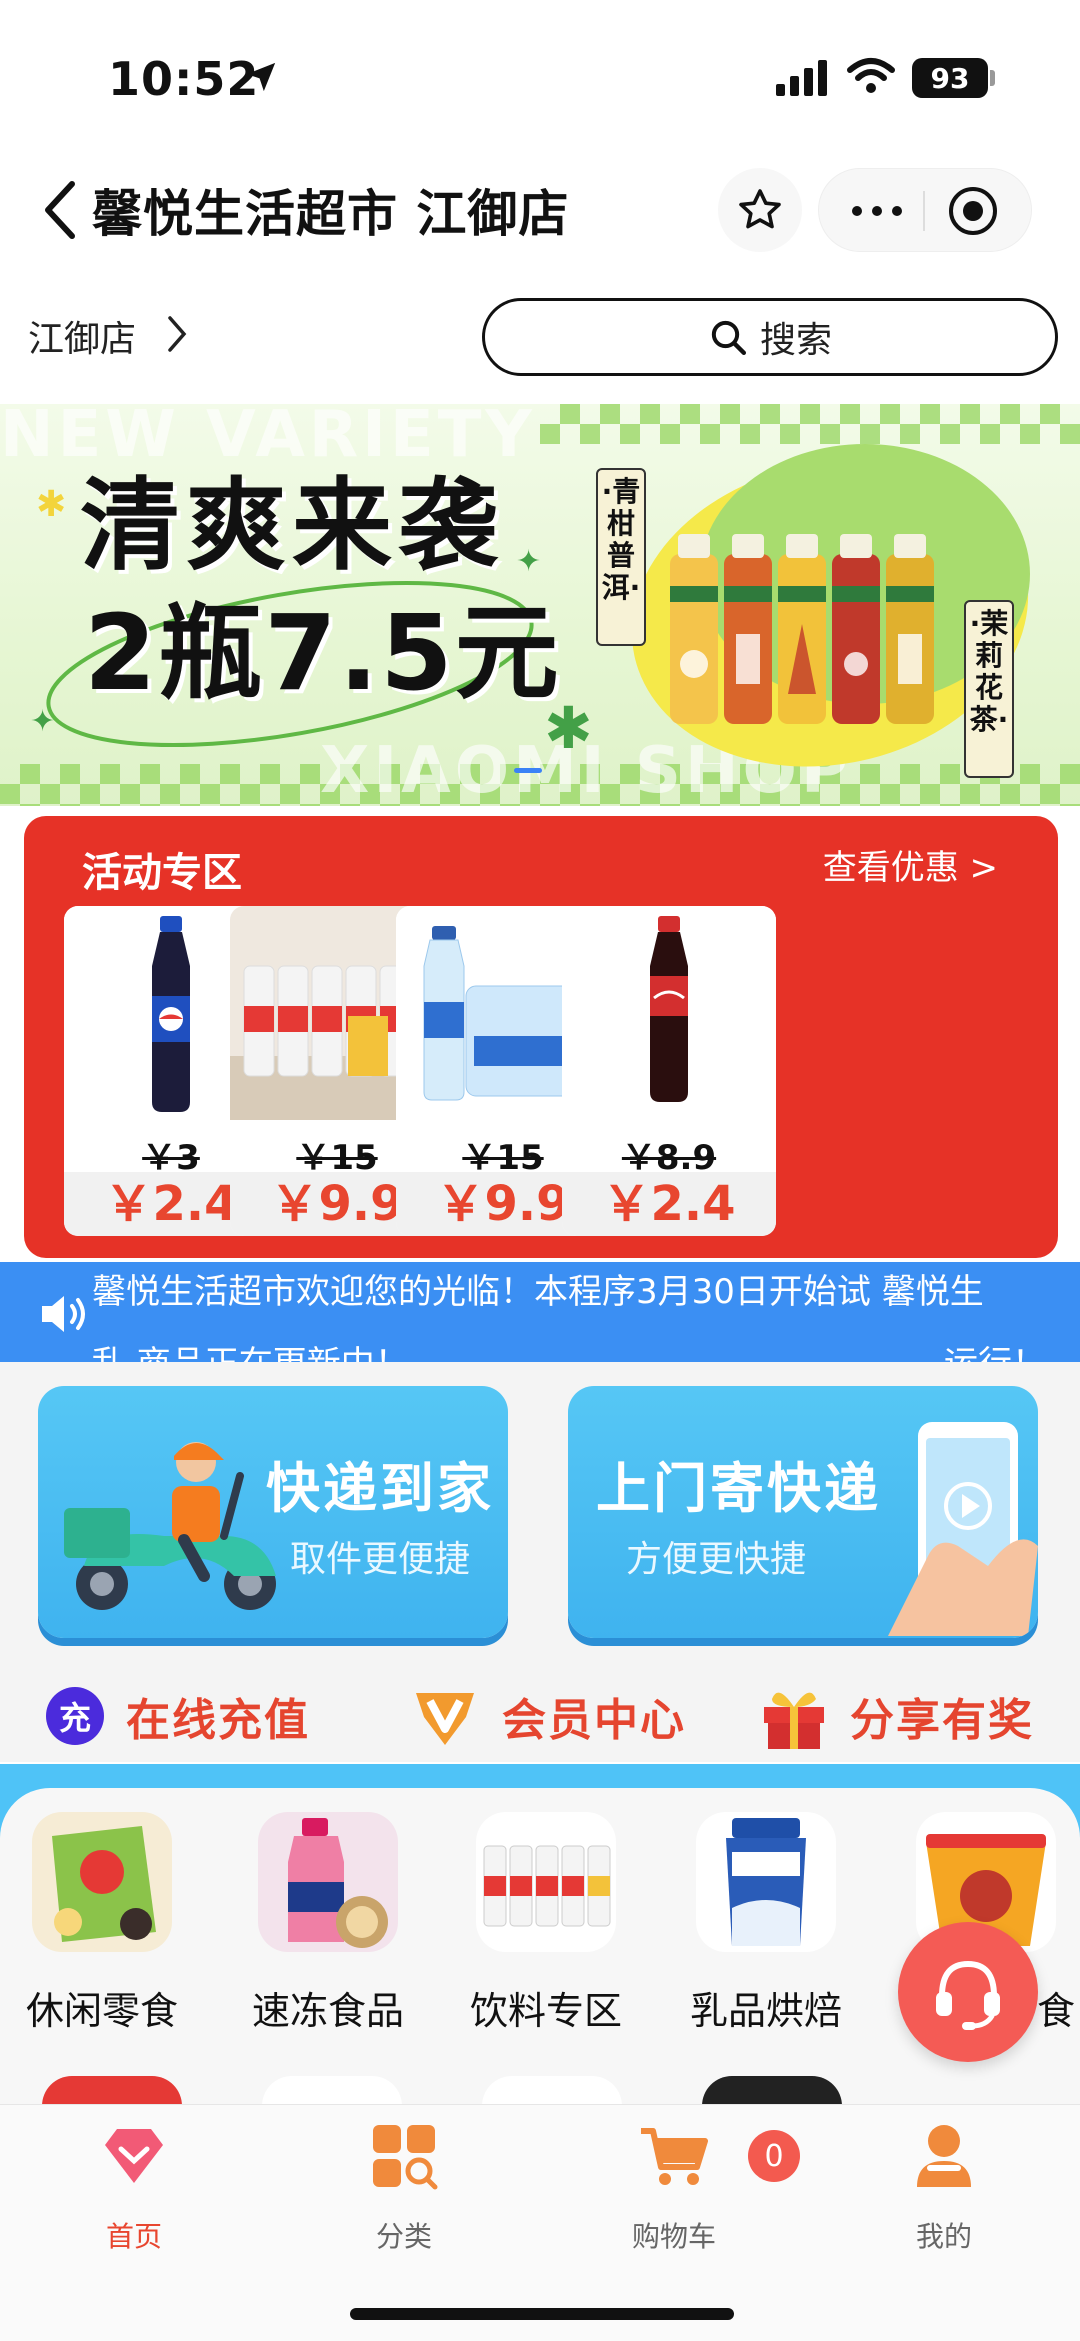  What do you see at coordinates (538, 1292) in the screenshot?
I see `notice-text: 馨悦生活超市欢迎您的光临！本程序3月30日开始试 馨悦生` at bounding box center [538, 1292].